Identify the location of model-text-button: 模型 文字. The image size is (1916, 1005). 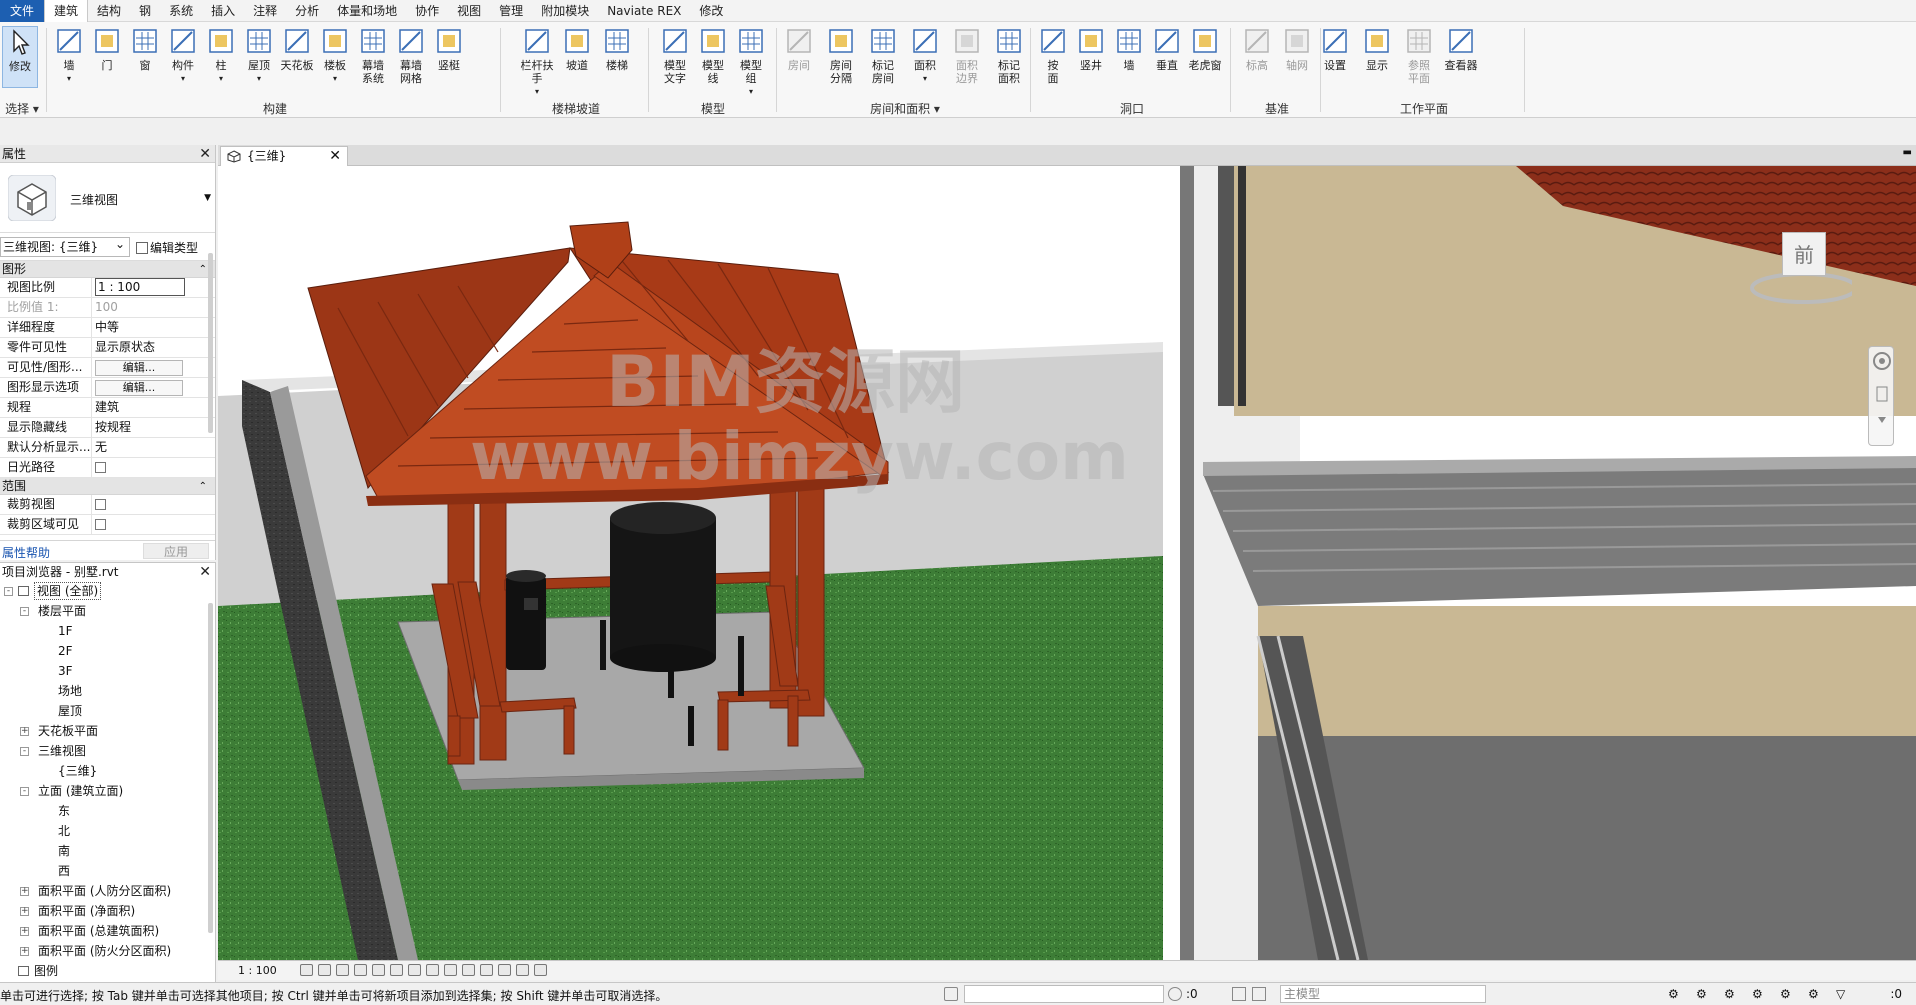
(675, 55).